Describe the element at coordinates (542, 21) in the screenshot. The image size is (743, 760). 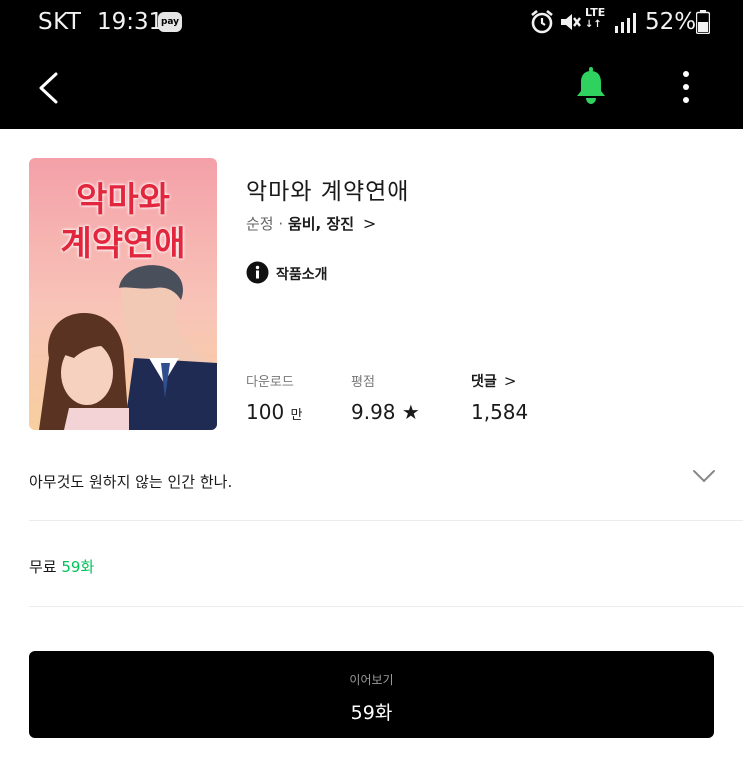
I see `alarm-icon` at that location.